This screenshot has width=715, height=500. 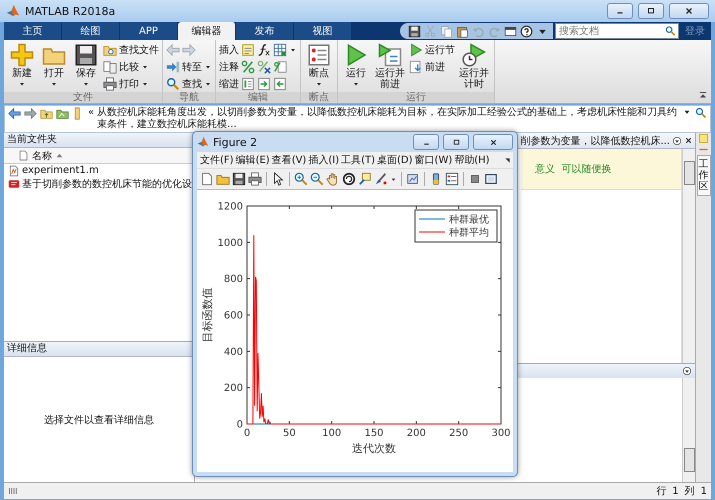 What do you see at coordinates (472, 160) in the screenshot?
I see `menu-item: 帮助(H)` at bounding box center [472, 160].